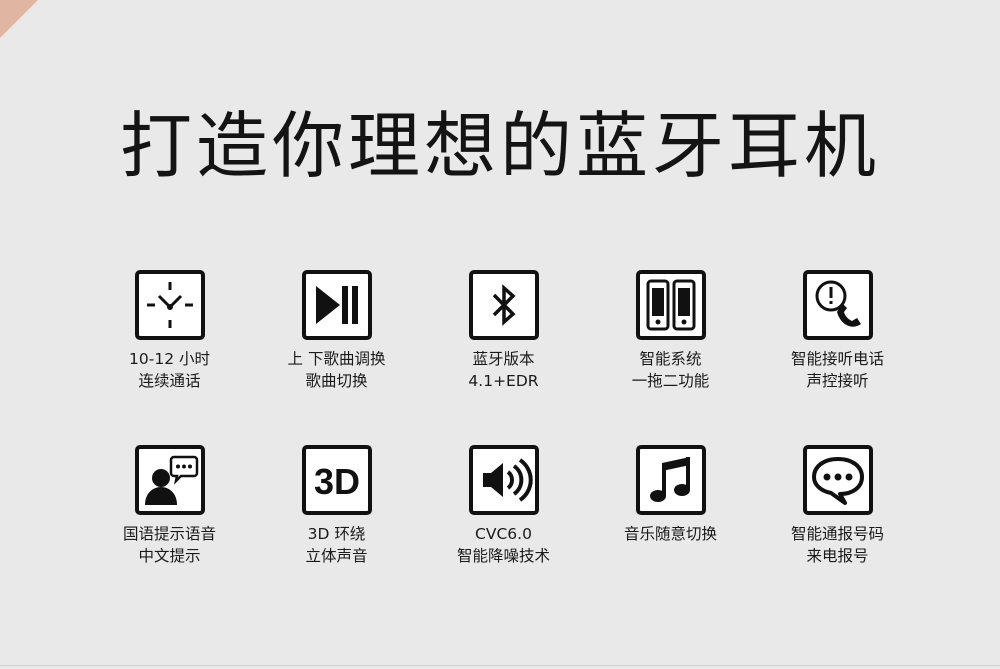  Describe the element at coordinates (837, 534) in the screenshot. I see `feature-label-line1: 智能通报号码` at that location.